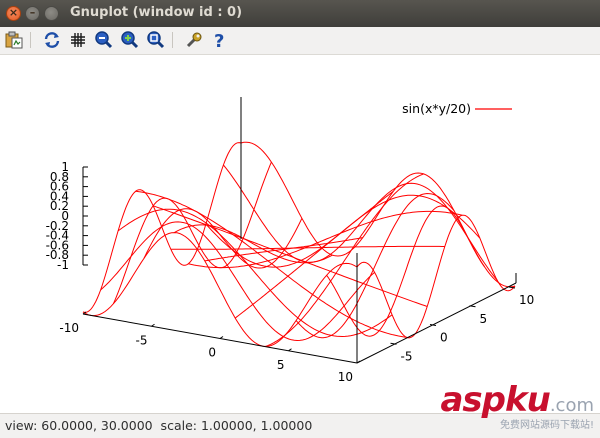  I want to click on minimize-button: –, so click(32, 13).